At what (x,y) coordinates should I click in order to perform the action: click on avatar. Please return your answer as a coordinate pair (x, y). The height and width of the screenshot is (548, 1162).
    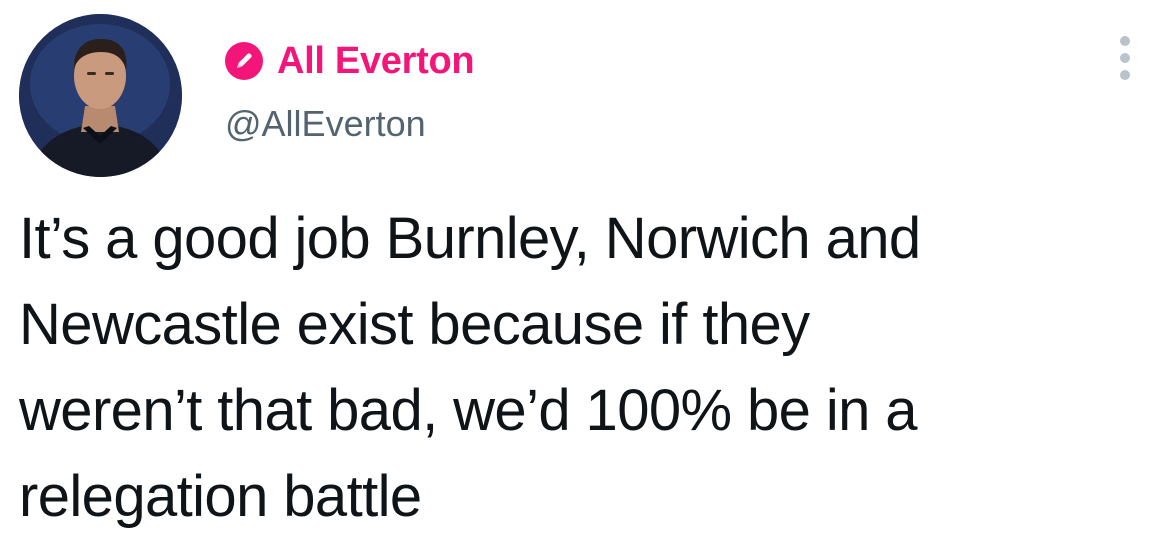
    Looking at the image, I should click on (100, 95).